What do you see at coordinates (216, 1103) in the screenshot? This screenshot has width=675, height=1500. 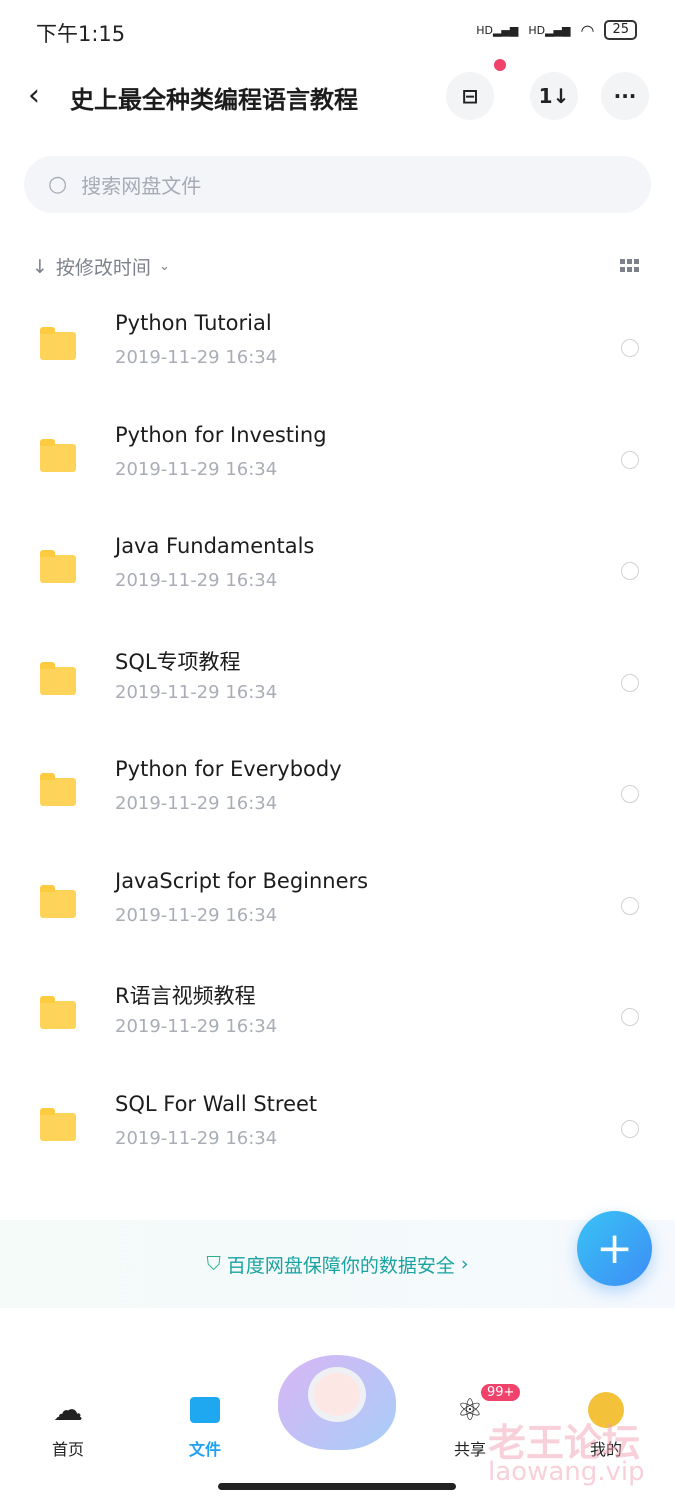 I see `file-name: SQL For Wall Street` at bounding box center [216, 1103].